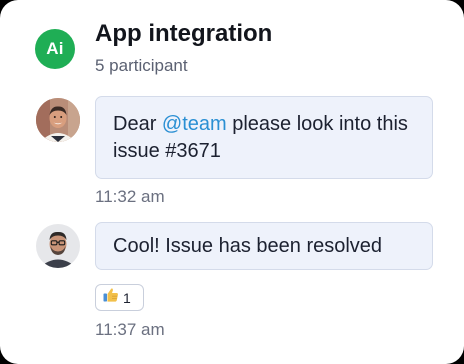  I want to click on group-avatar: Ai, so click(55, 49).